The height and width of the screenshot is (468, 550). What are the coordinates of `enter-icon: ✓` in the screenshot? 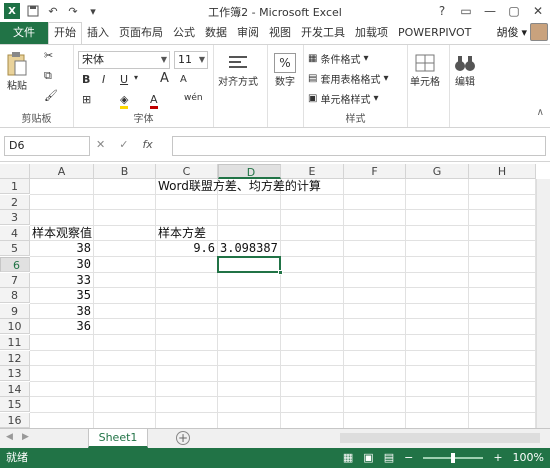 It's located at (123, 144).